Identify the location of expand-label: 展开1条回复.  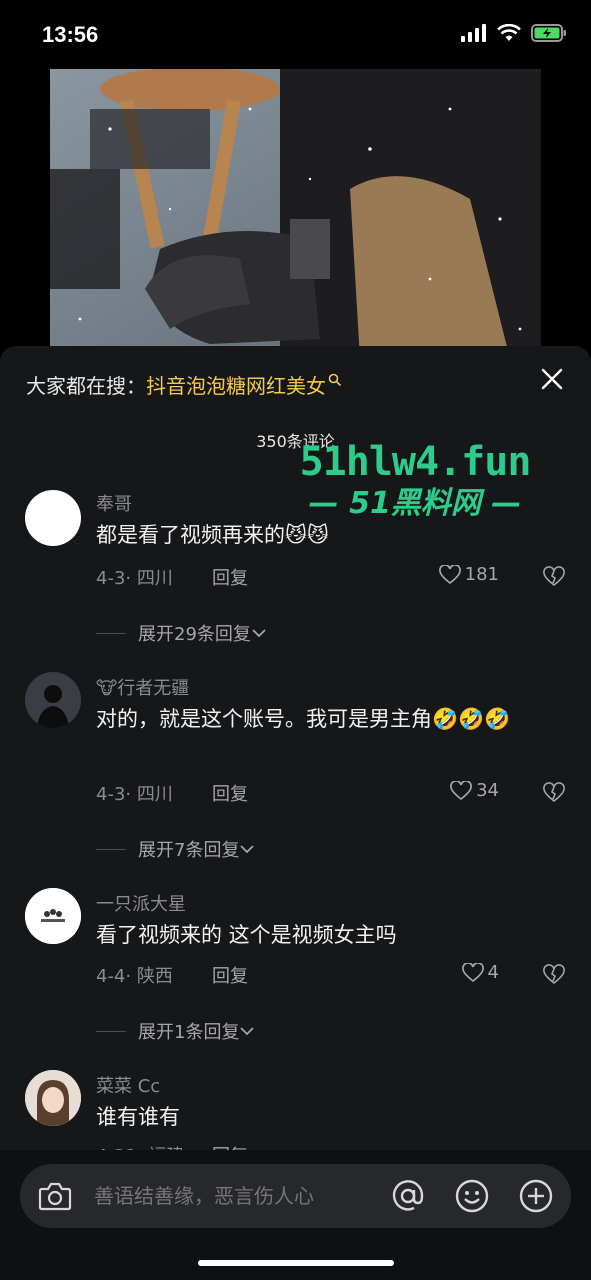
(189, 1032).